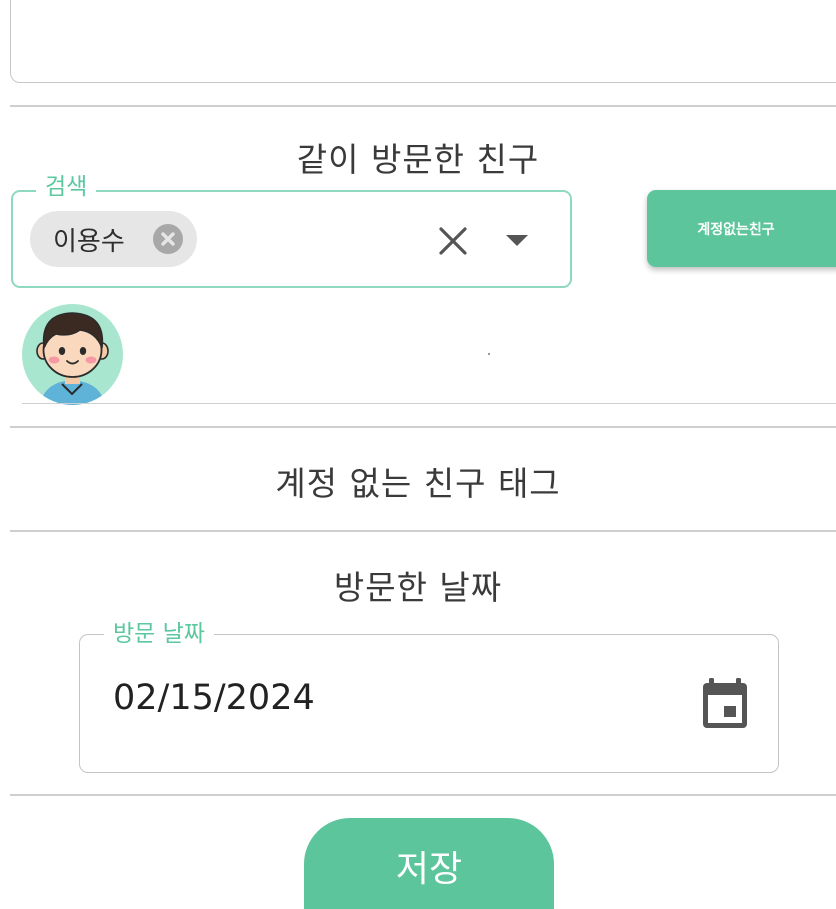 The image size is (836, 909). What do you see at coordinates (418, 483) in the screenshot?
I see `tag-section-title: 계정 없는 친구 태그` at bounding box center [418, 483].